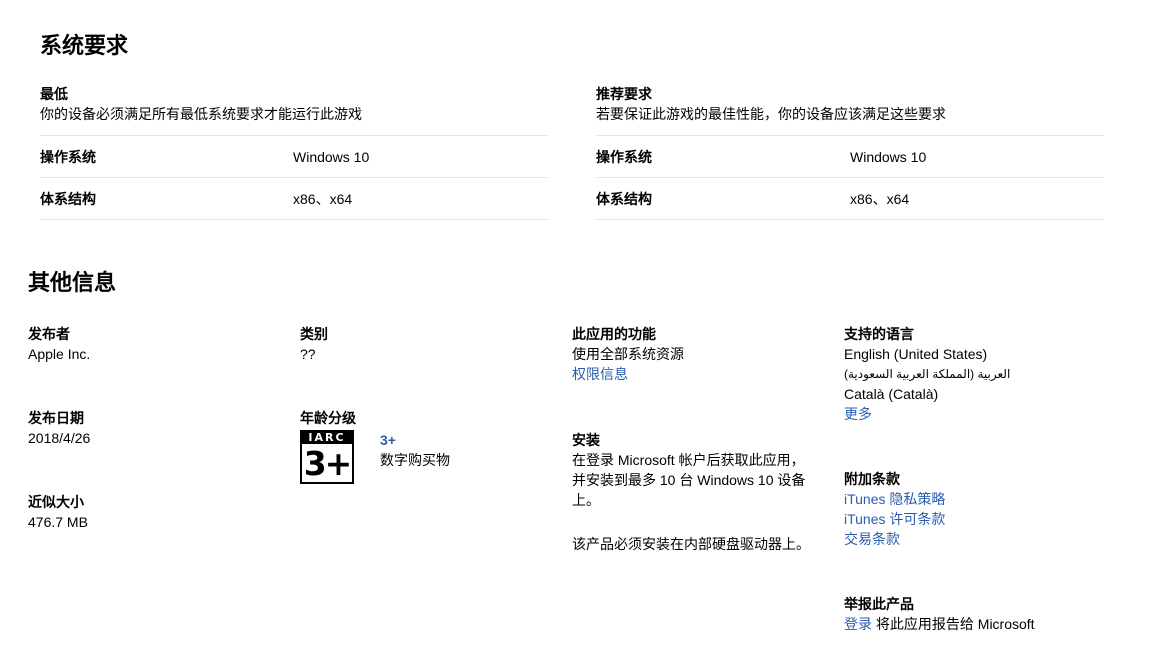  What do you see at coordinates (879, 334) in the screenshot?
I see `languages-label: 支持的语言` at bounding box center [879, 334].